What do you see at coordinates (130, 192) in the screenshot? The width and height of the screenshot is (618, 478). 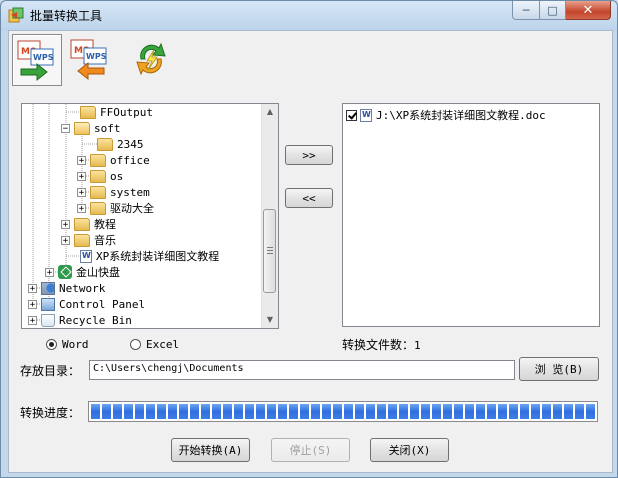 I see `tree-item-label: system` at bounding box center [130, 192].